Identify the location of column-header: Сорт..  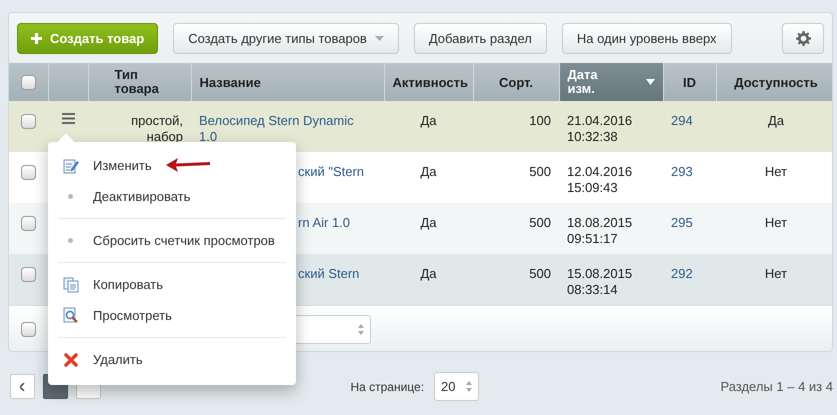
(516, 82).